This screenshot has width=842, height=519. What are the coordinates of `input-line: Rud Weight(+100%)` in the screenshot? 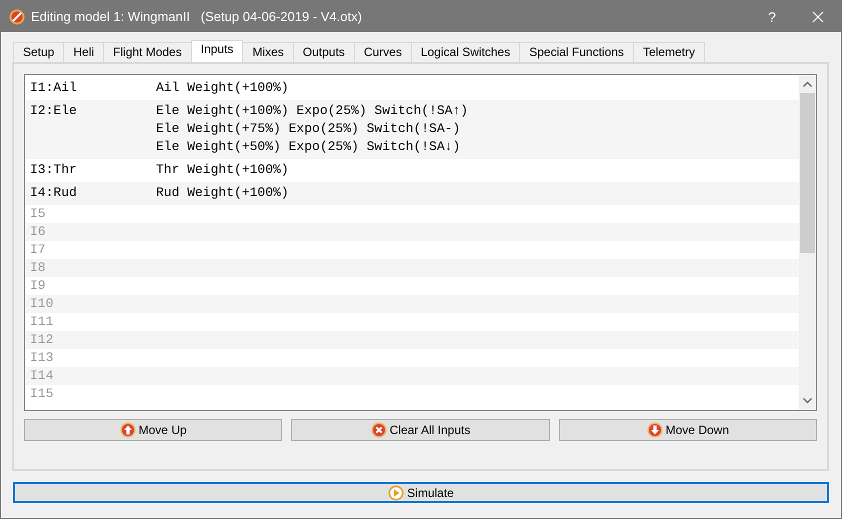 It's located at (222, 193).